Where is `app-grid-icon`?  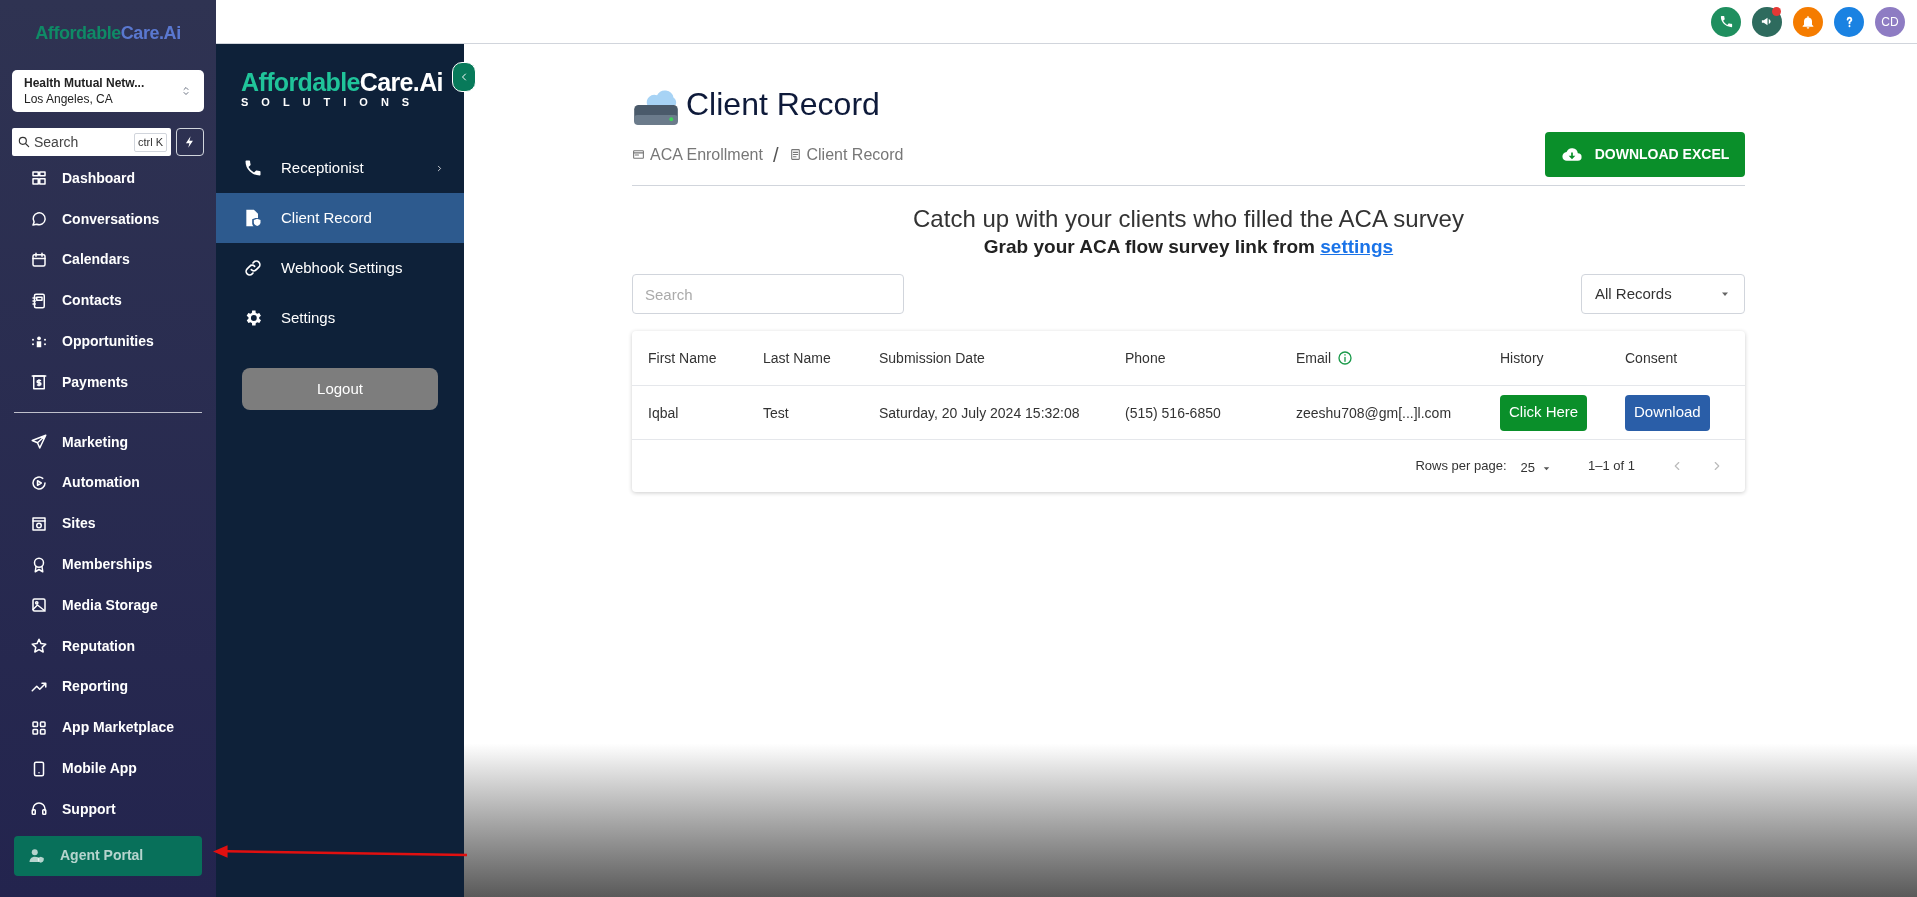
app-grid-icon is located at coordinates (39, 727).